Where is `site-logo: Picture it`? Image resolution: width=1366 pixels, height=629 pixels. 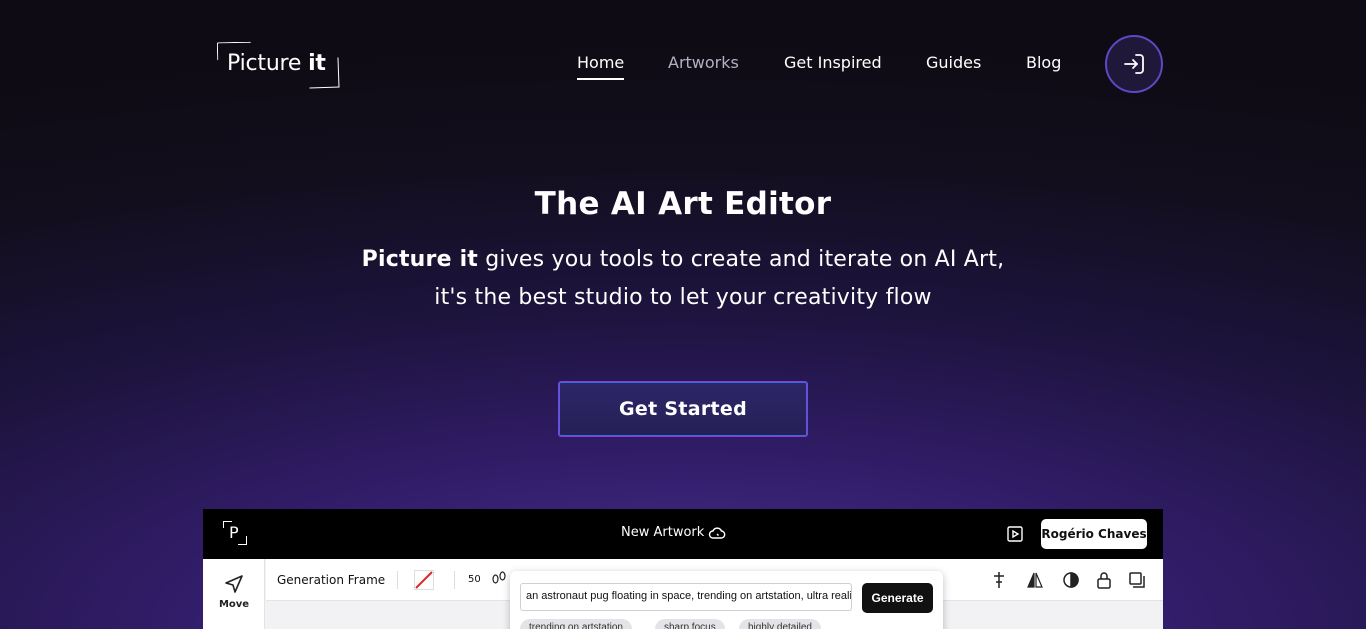 site-logo: Picture it is located at coordinates (278, 65).